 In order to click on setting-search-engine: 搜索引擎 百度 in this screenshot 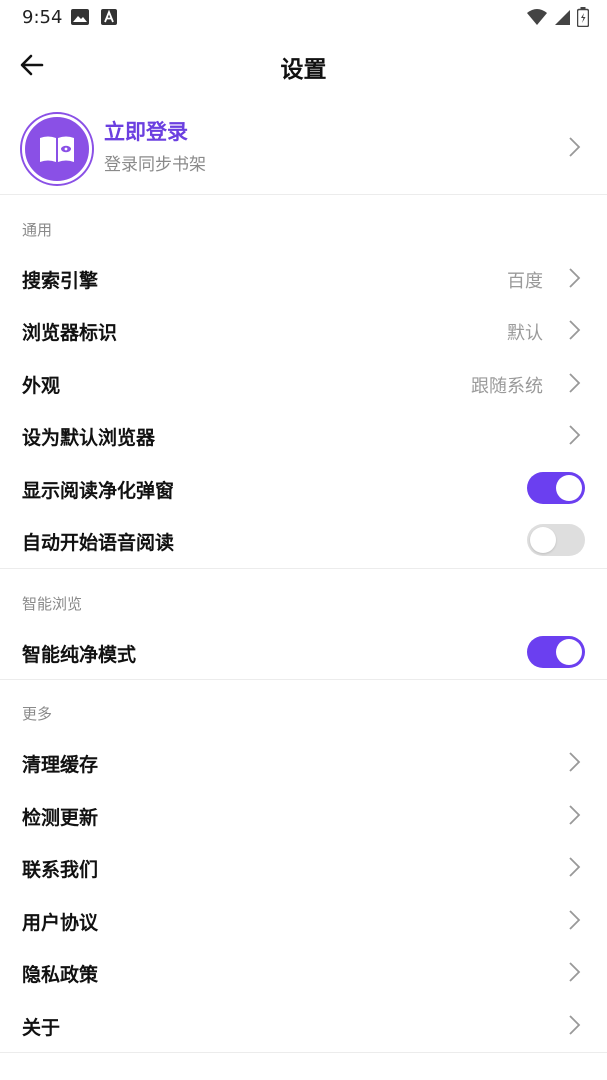, I will do `click(303, 279)`.